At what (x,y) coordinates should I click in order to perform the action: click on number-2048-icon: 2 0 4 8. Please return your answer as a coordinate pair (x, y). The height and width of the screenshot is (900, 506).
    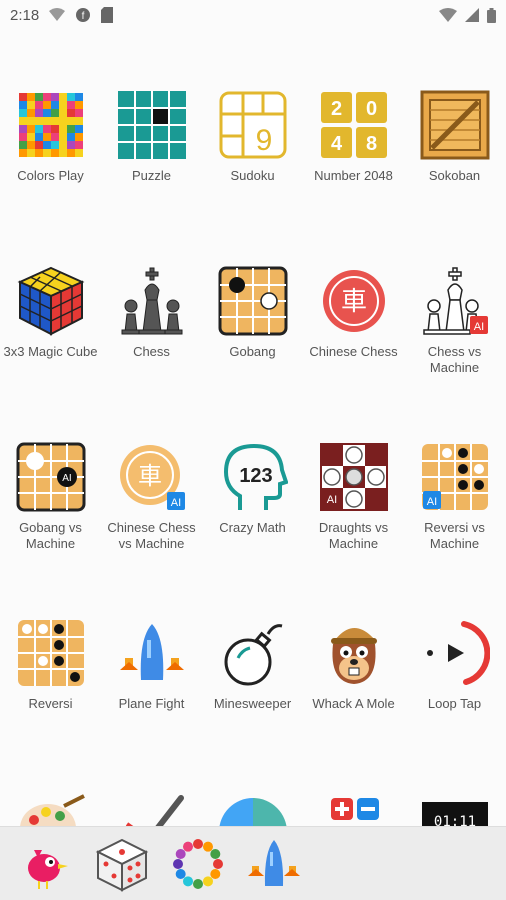
    Looking at the image, I should click on (353, 125).